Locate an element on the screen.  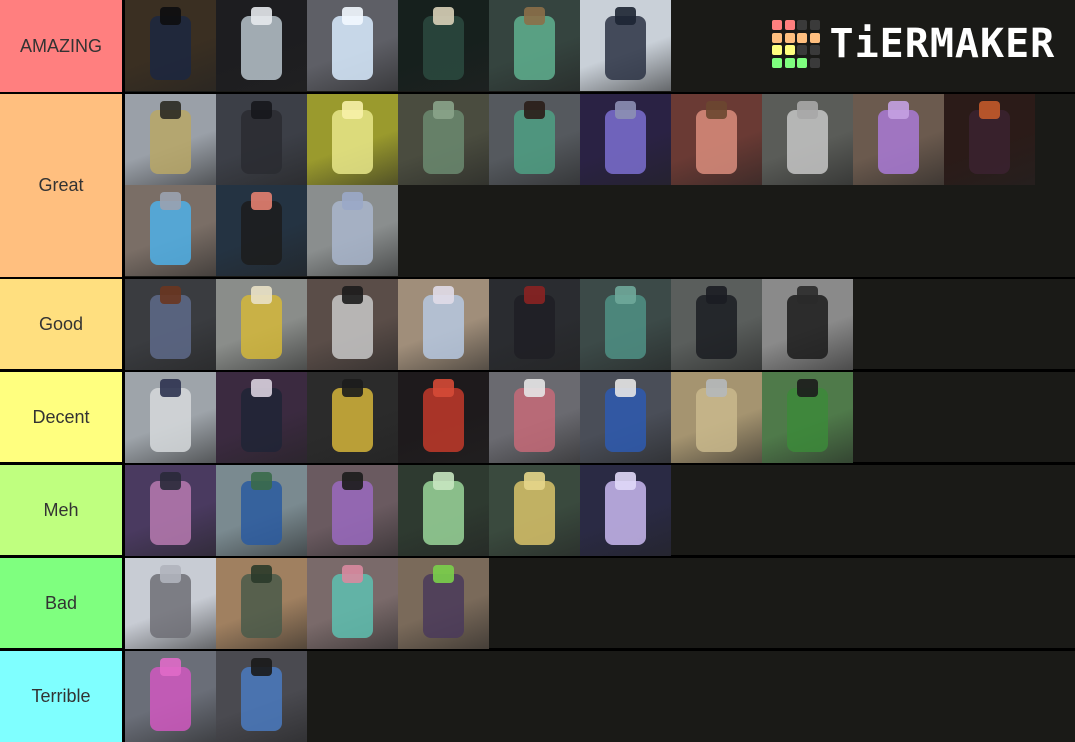
tier-item-blue-muscle-stand is located at coordinates (170, 230).